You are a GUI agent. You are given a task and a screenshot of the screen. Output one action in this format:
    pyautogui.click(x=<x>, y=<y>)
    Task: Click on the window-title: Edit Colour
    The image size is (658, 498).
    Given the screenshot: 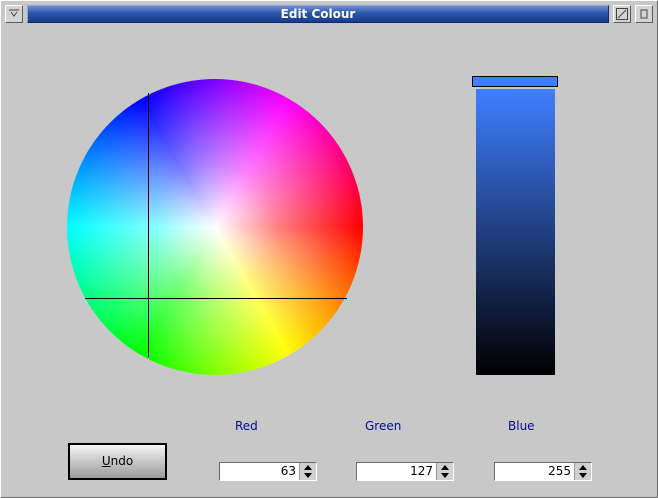 What is the action you would take?
    pyautogui.click(x=318, y=14)
    